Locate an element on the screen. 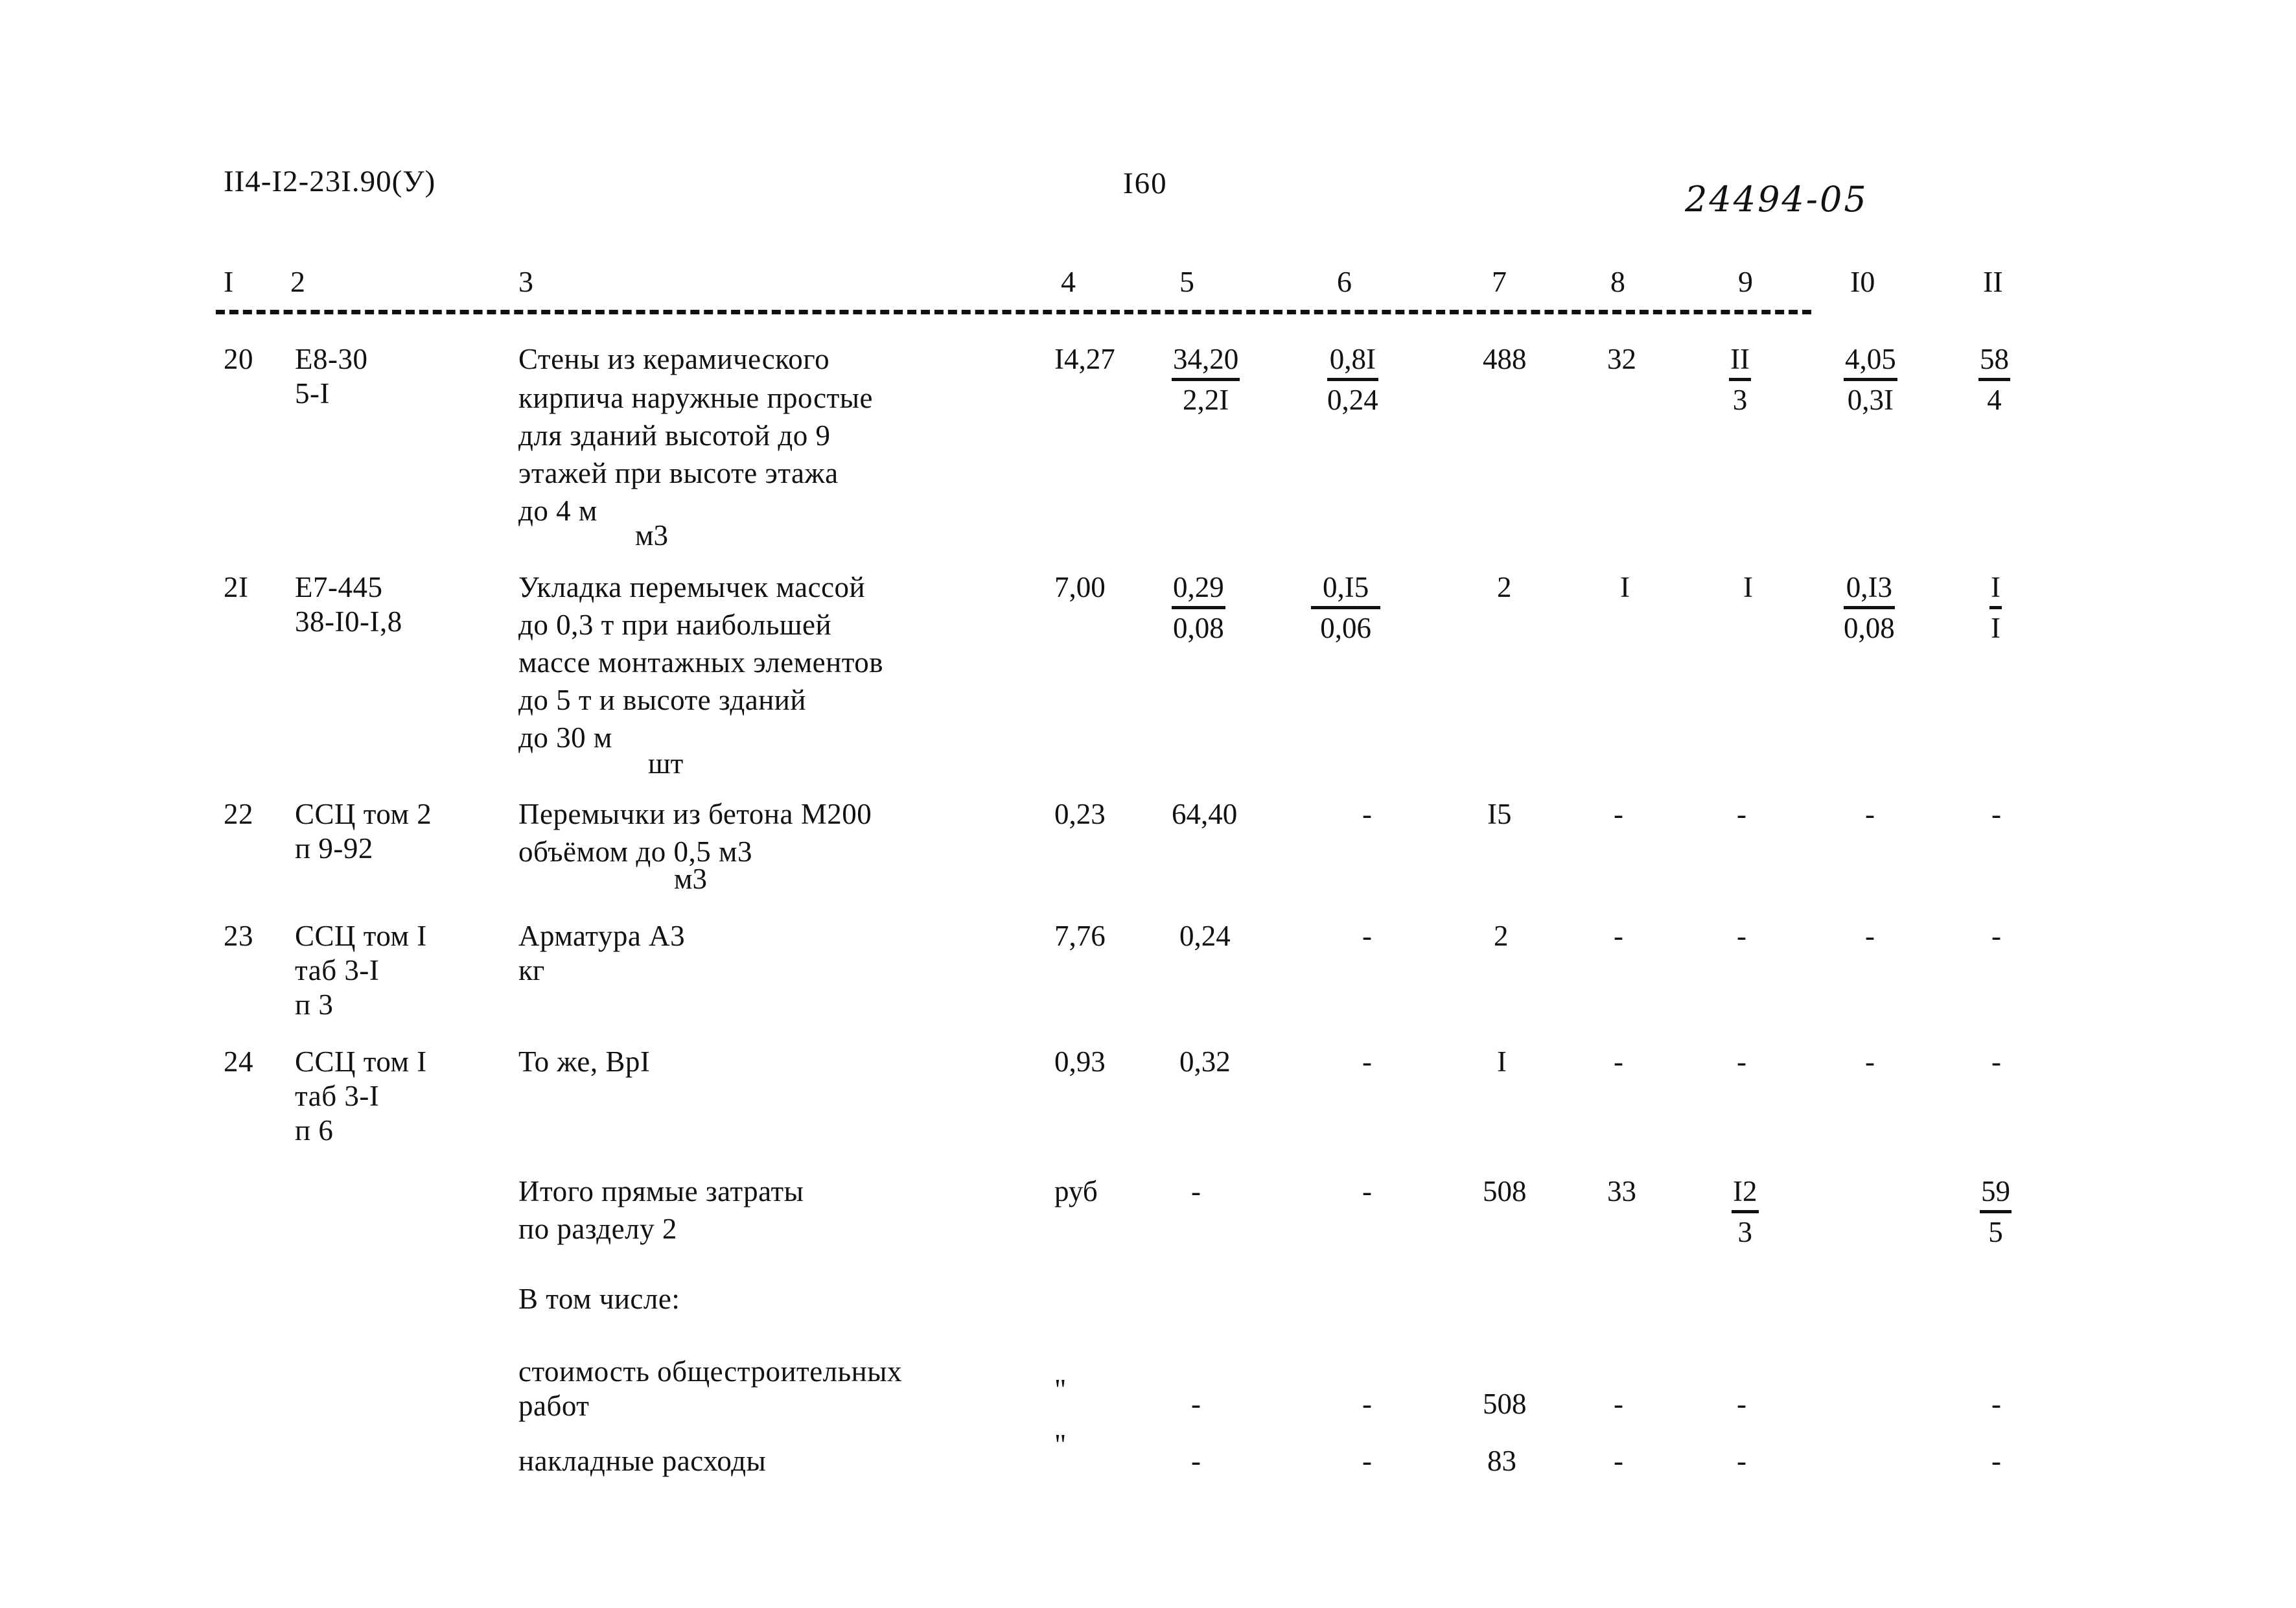 Image resolution: width=2296 pixels, height=1608 pixels. row-description: Перемычки из бетона М200 is located at coordinates (695, 814).